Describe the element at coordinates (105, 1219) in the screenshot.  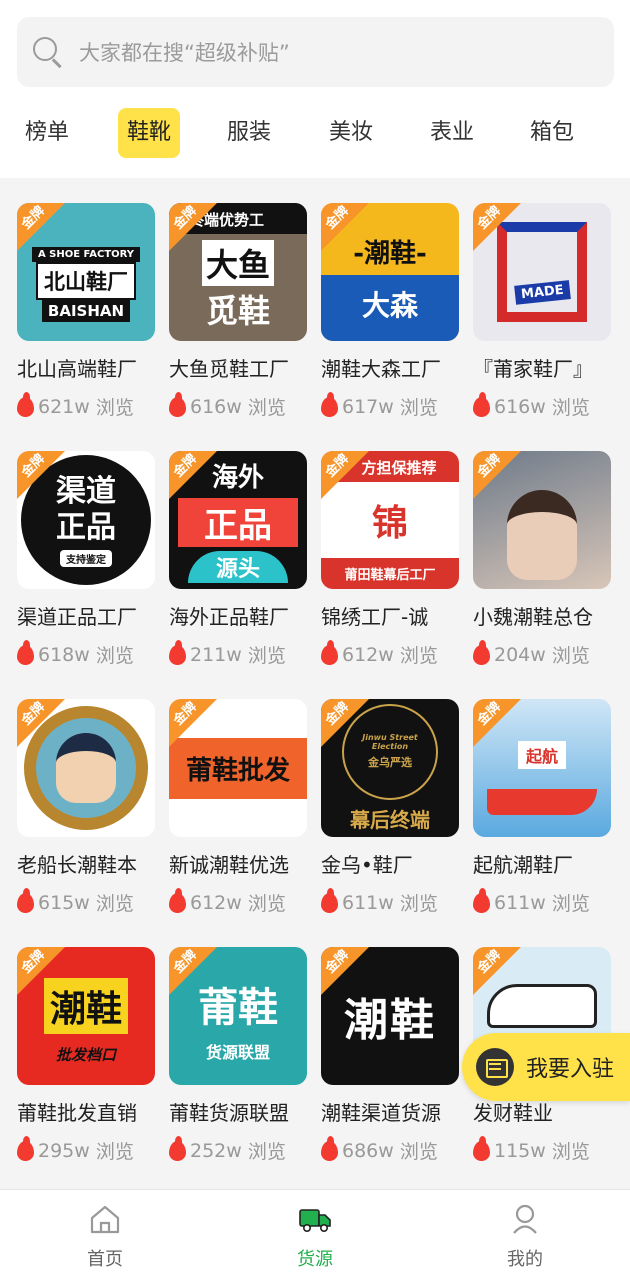
I see `home-icon` at that location.